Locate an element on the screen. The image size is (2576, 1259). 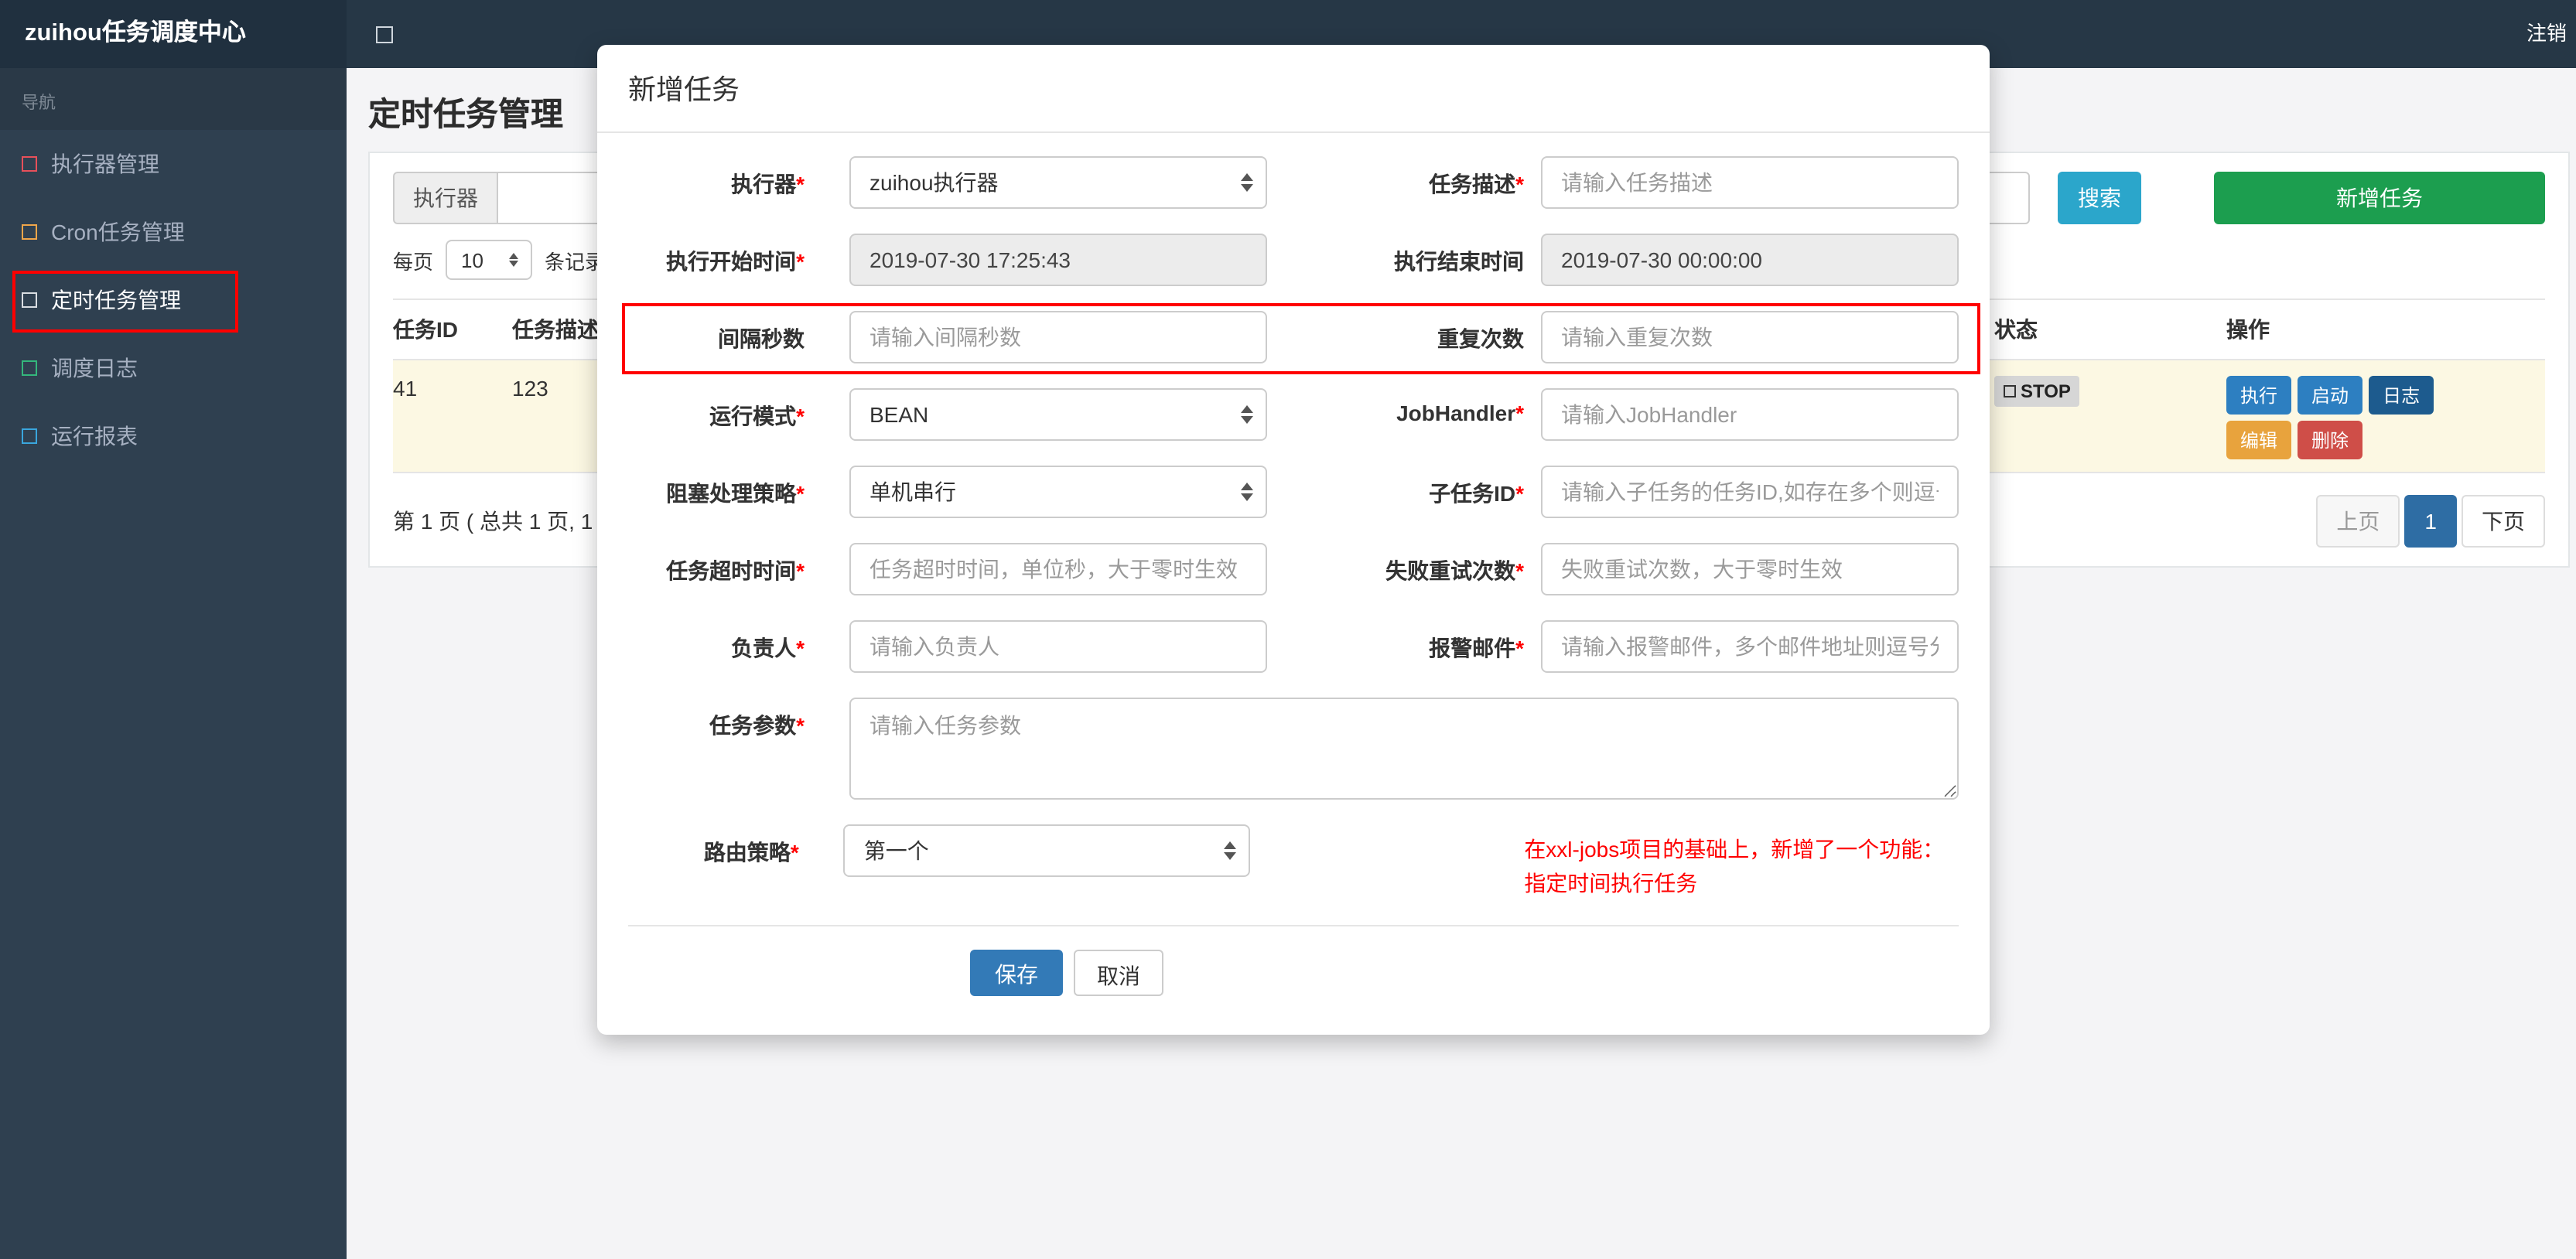
per-page-suffix: 条记录 is located at coordinates (575, 262).